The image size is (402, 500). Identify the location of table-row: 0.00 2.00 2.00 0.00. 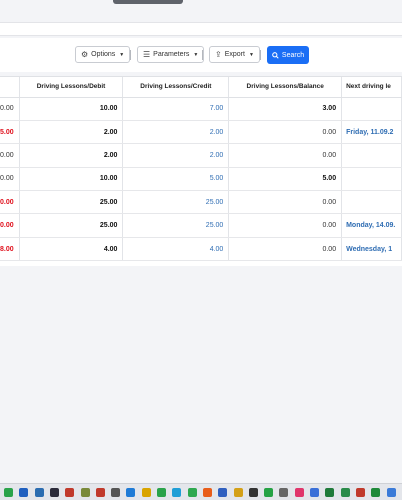
(201, 155).